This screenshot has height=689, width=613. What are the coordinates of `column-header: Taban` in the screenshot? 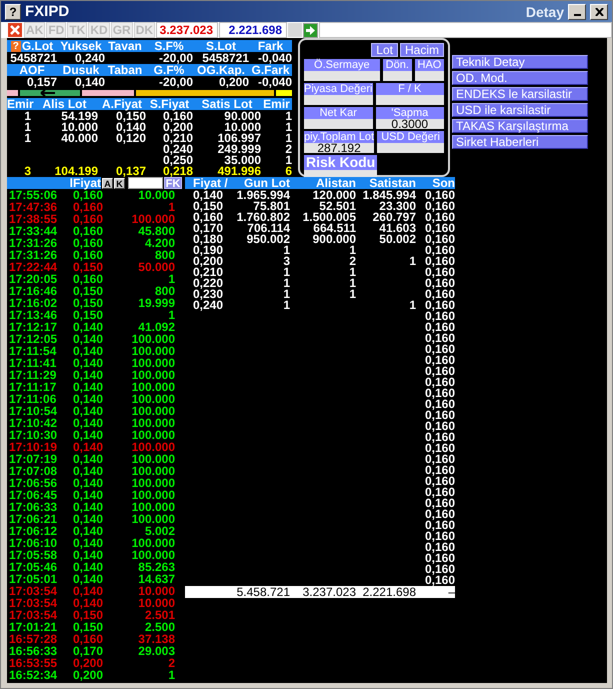 It's located at (125, 70).